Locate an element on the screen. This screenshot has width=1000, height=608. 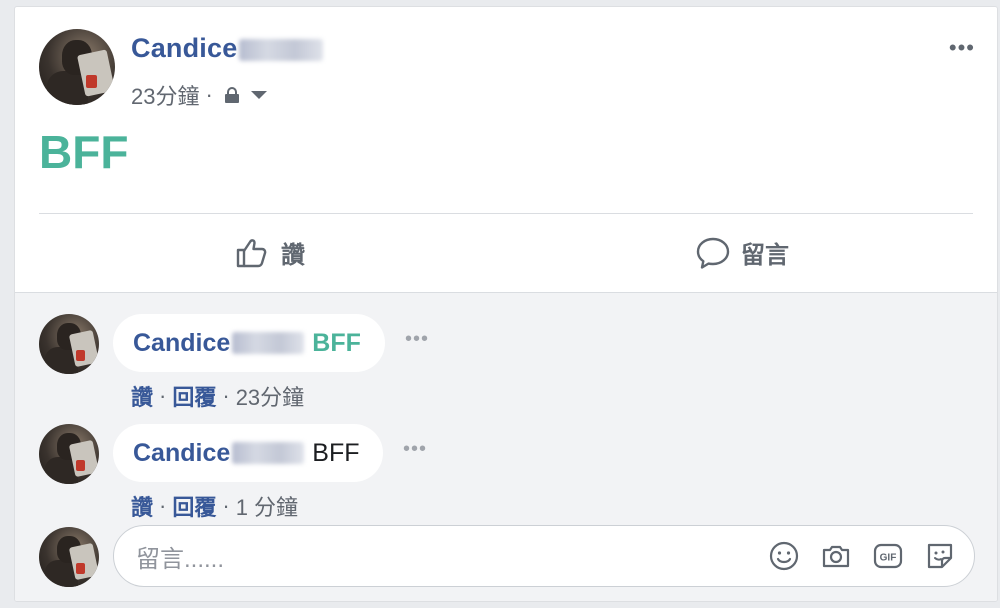
divider is located at coordinates (506, 213).